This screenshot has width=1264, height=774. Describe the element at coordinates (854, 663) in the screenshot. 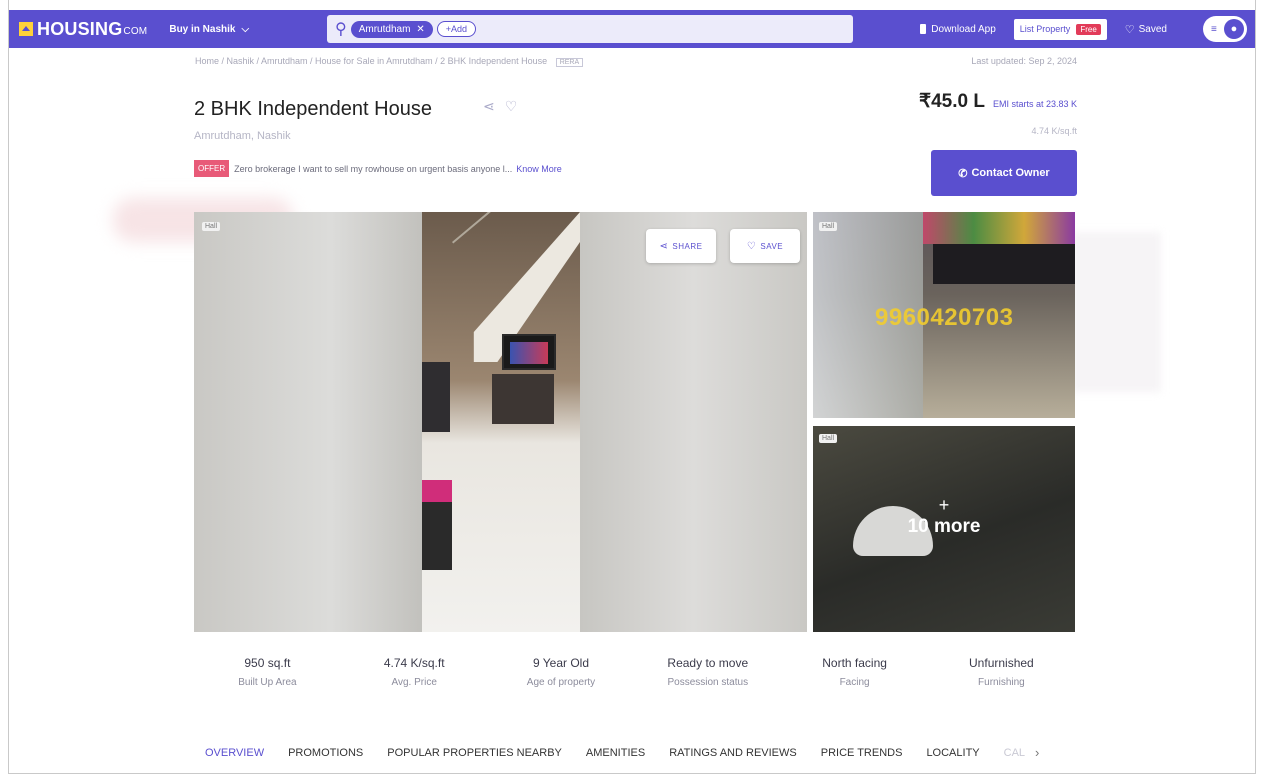

I see `stat-value: North facing` at that location.